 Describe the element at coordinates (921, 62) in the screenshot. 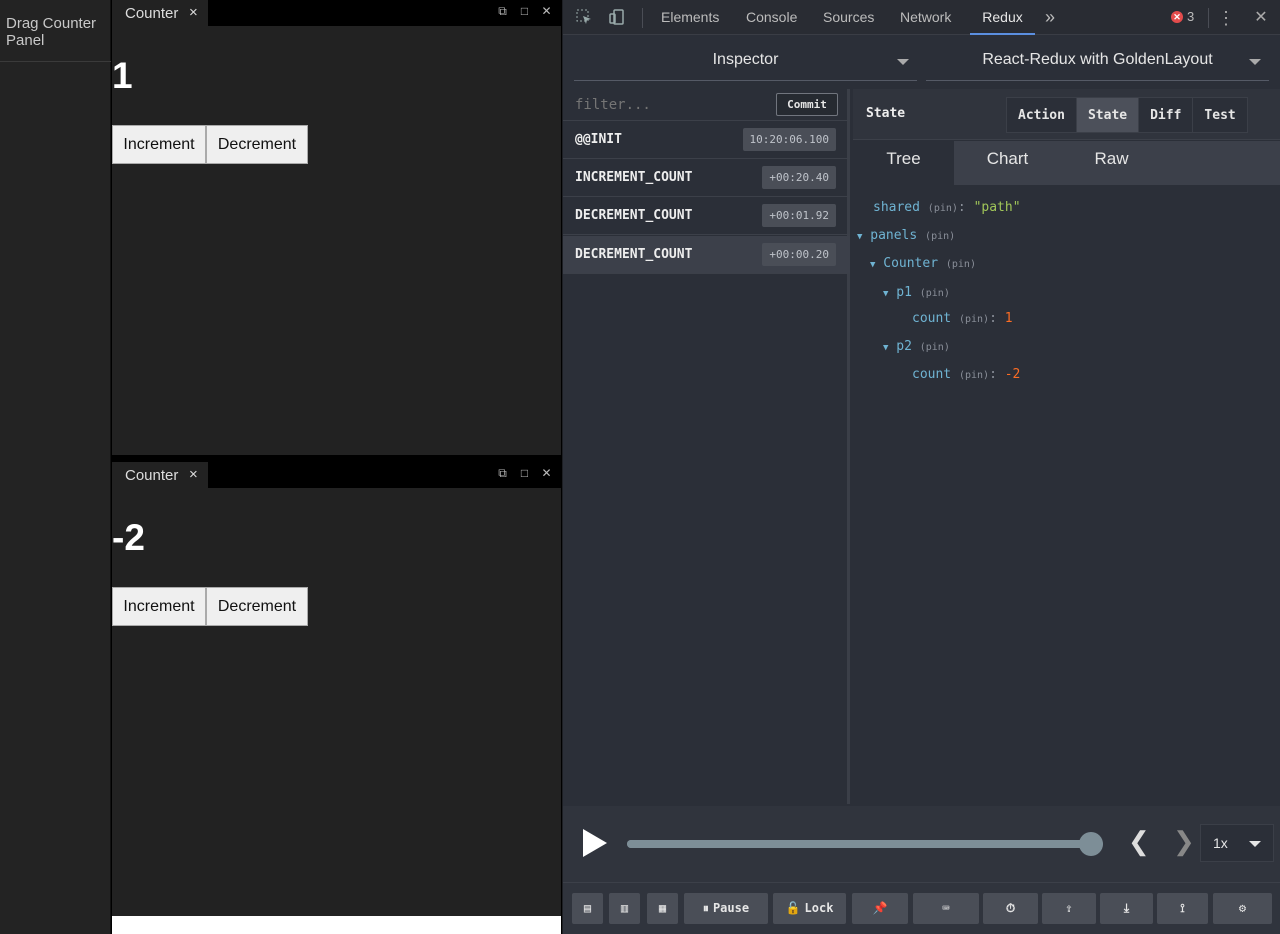

I see `redux-header: Inspector React-Redux with GoldenLayout` at that location.